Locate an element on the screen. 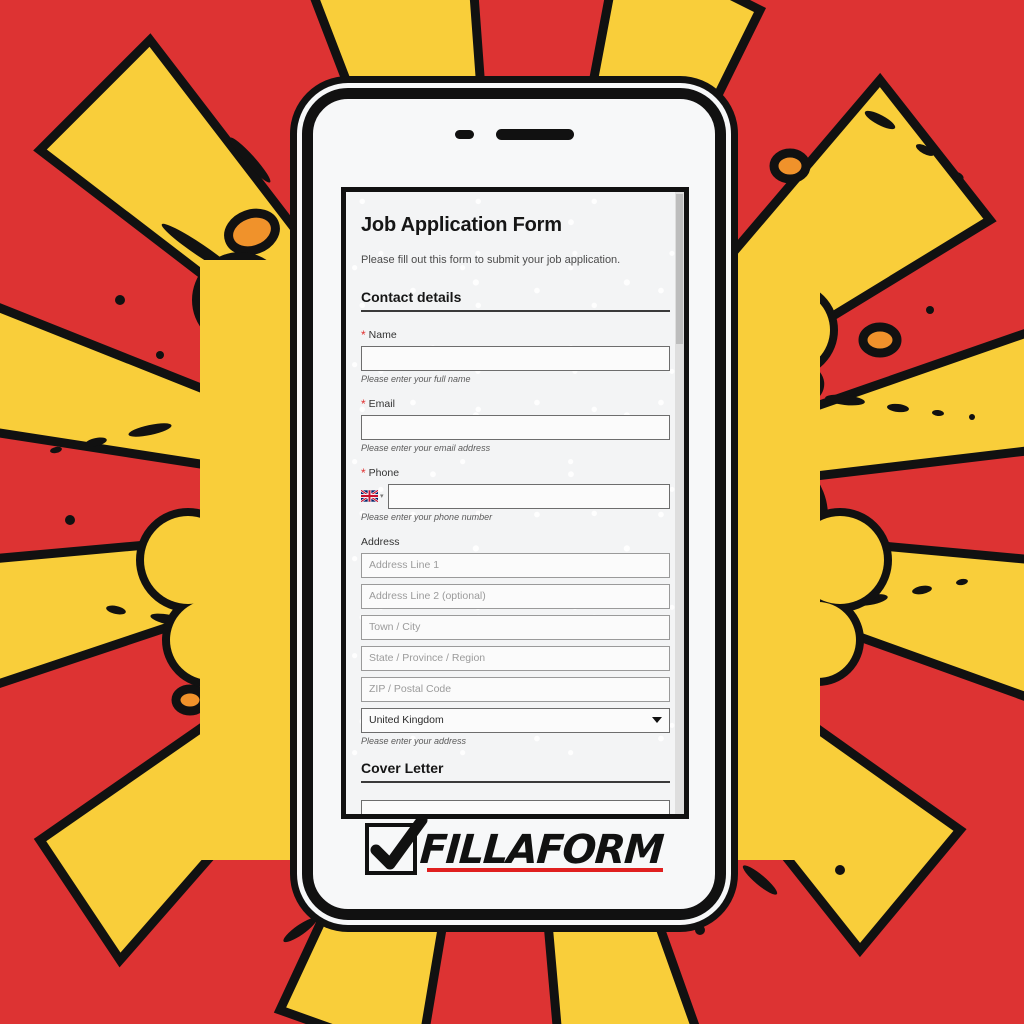  scrollbar-thumb is located at coordinates (679, 269).